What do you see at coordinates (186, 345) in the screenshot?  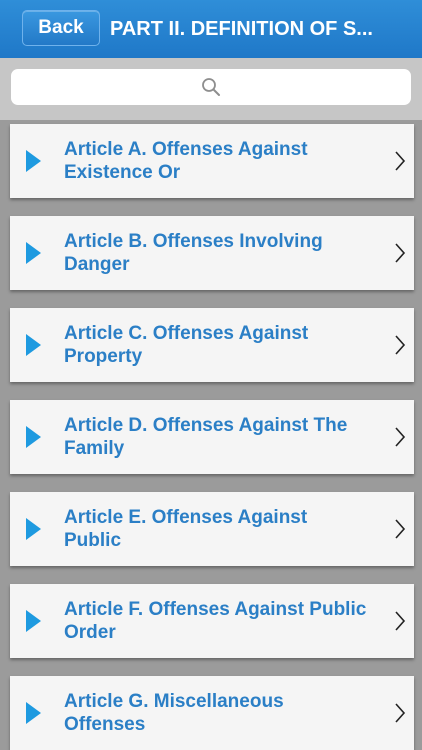 I see `list-item-label: Article C. Offenses Against Property` at bounding box center [186, 345].